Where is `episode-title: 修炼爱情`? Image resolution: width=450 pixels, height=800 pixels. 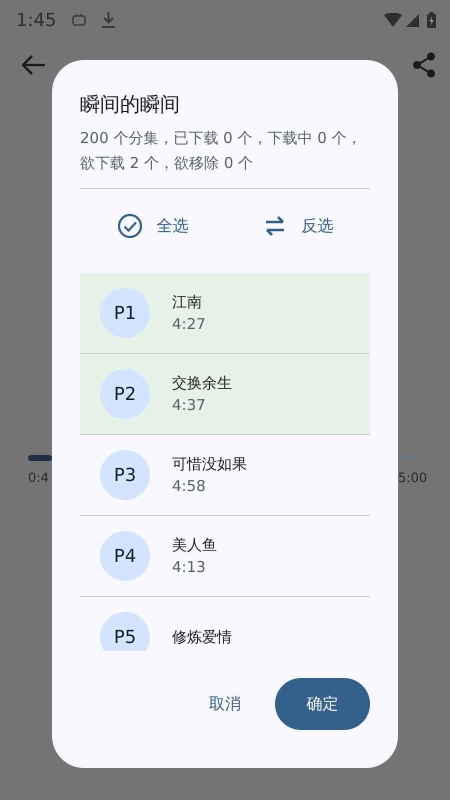
episode-title: 修炼爱情 is located at coordinates (202, 637).